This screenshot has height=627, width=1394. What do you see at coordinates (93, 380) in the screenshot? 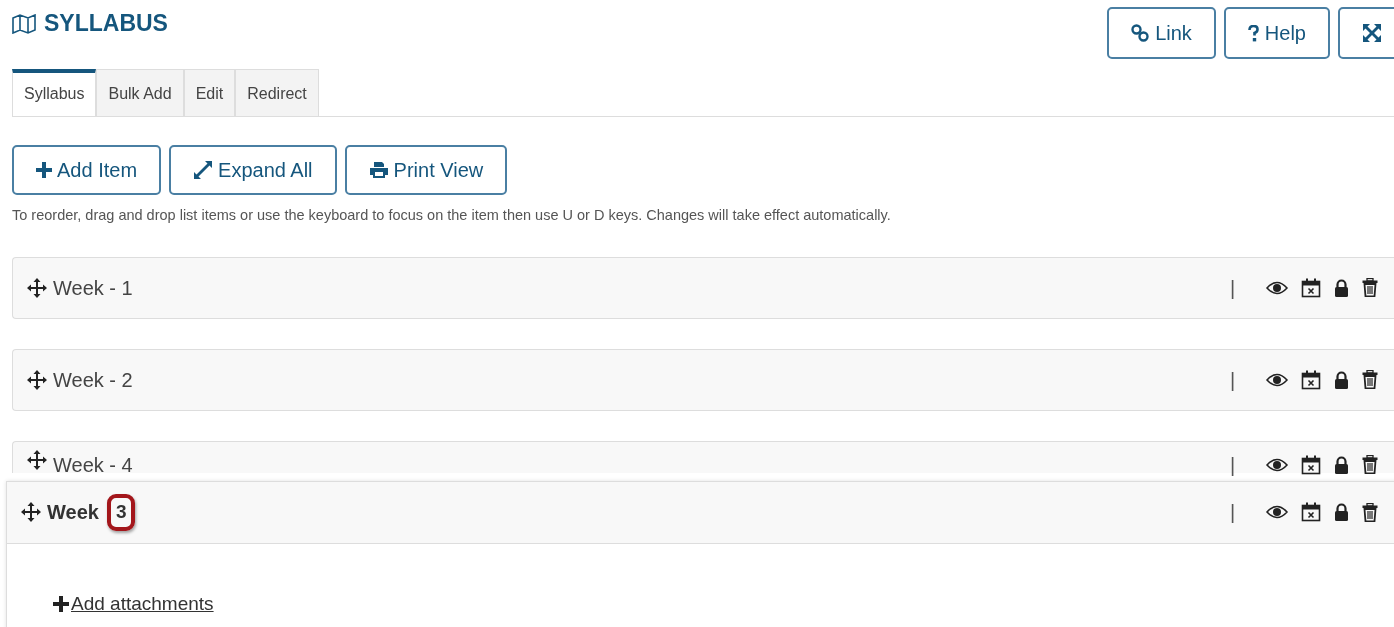
I see `item-title: Week - 2` at bounding box center [93, 380].